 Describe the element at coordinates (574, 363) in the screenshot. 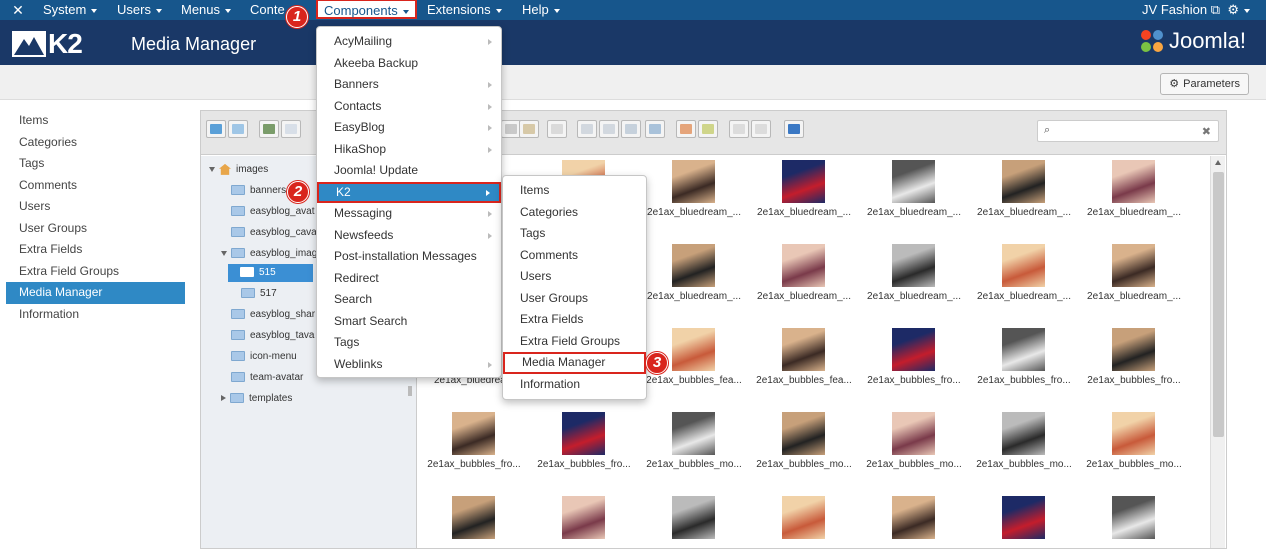

I see `submenu-item: Media Manager` at that location.